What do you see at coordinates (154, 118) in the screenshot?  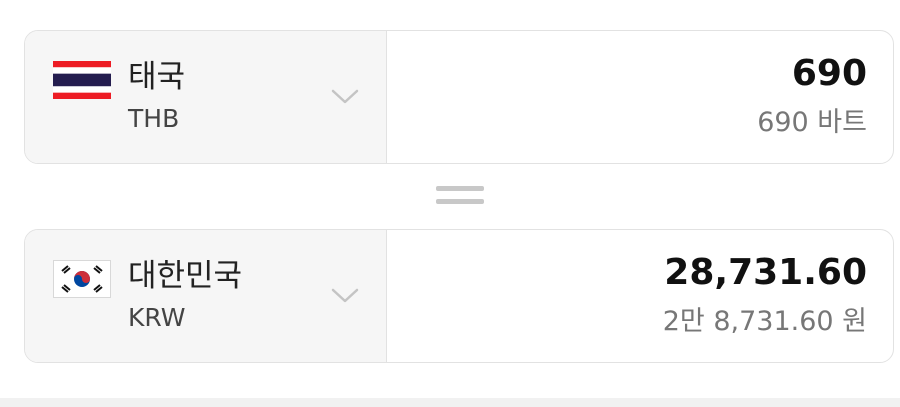 I see `from-currency-code: THB` at bounding box center [154, 118].